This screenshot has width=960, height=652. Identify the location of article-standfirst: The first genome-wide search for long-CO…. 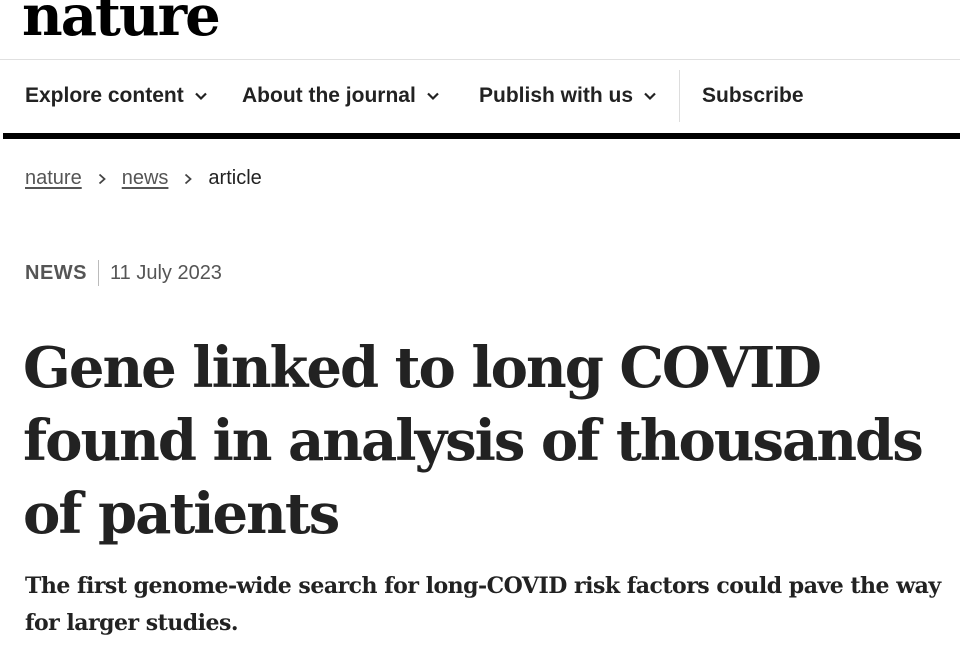
(483, 604).